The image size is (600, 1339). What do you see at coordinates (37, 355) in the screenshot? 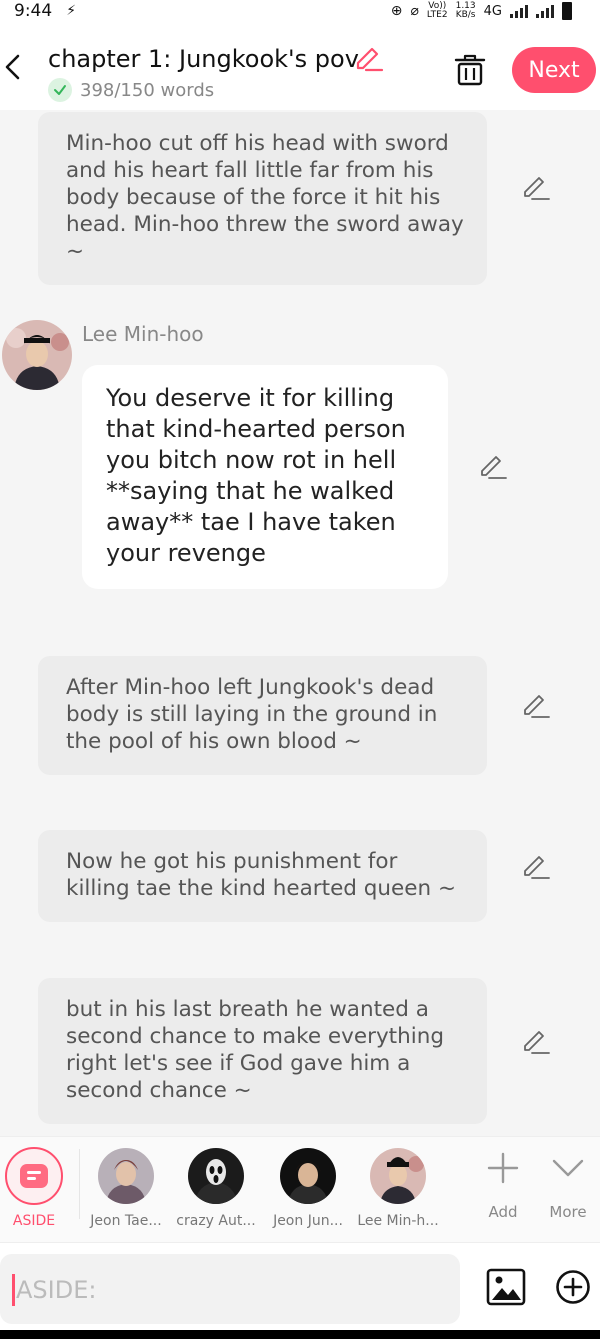
I see `avatar` at bounding box center [37, 355].